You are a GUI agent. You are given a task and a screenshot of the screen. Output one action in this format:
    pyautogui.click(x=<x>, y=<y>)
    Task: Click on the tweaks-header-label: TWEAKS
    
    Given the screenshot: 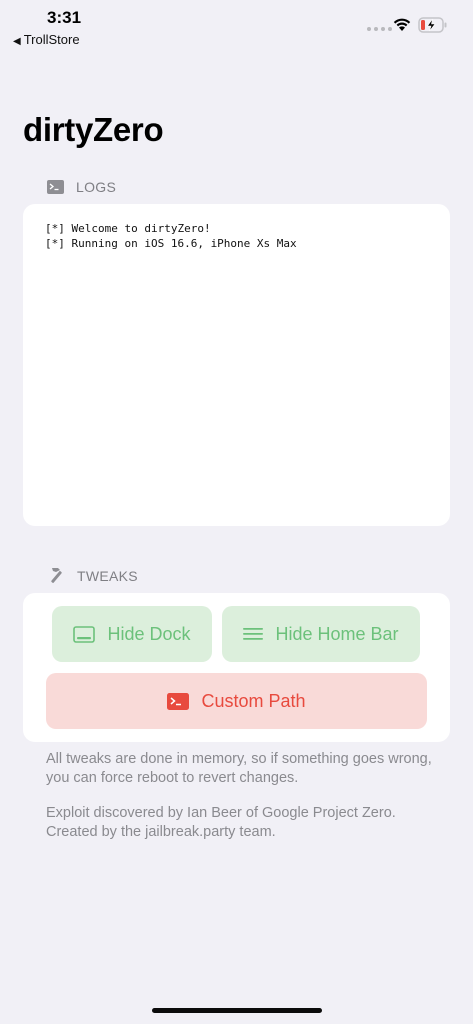 What is the action you would take?
    pyautogui.click(x=107, y=575)
    